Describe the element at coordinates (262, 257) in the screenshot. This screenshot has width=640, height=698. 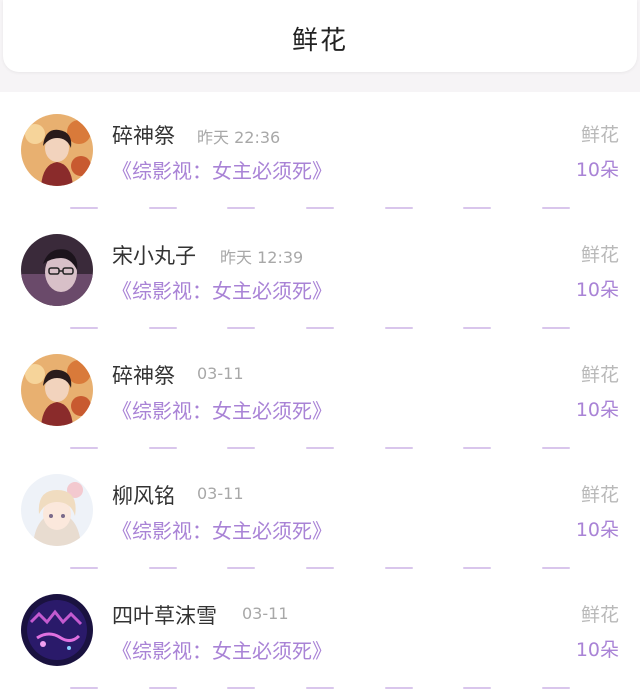
I see `timestamp: 昨天 12:39` at that location.